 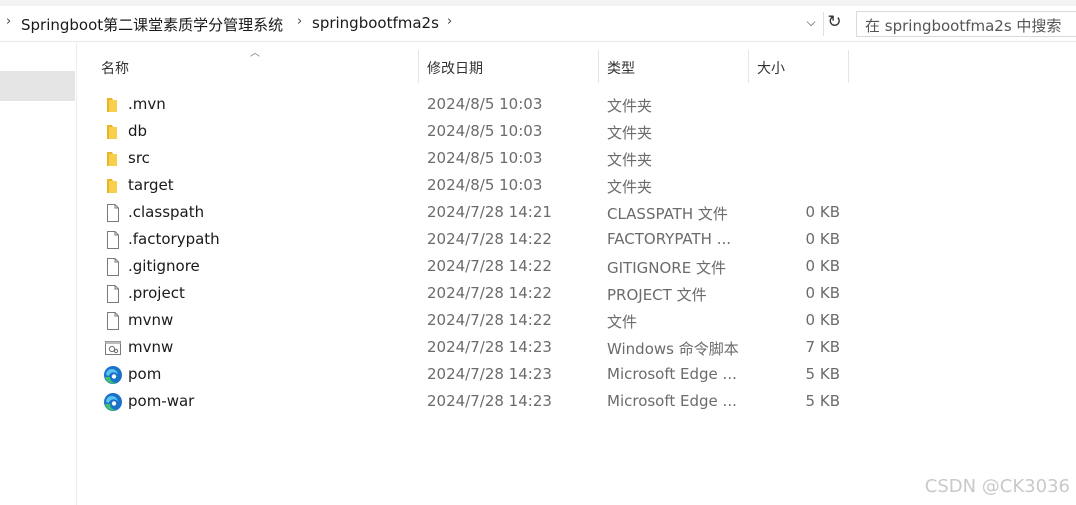 What do you see at coordinates (822, 347) in the screenshot?
I see `file-size: 7 KB` at bounding box center [822, 347].